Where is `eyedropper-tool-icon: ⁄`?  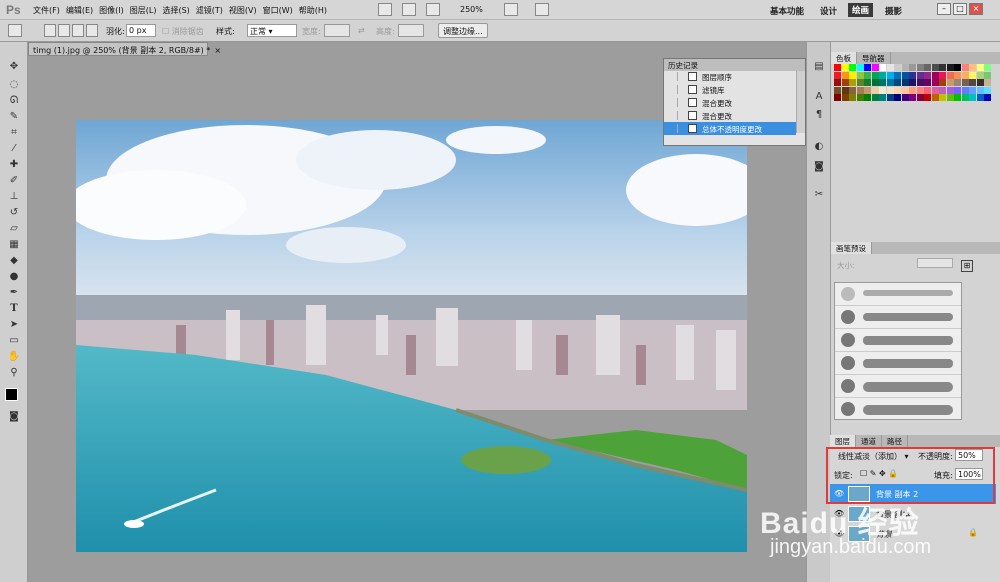
eyedropper-tool-icon: ⁄ is located at coordinates (14, 149).